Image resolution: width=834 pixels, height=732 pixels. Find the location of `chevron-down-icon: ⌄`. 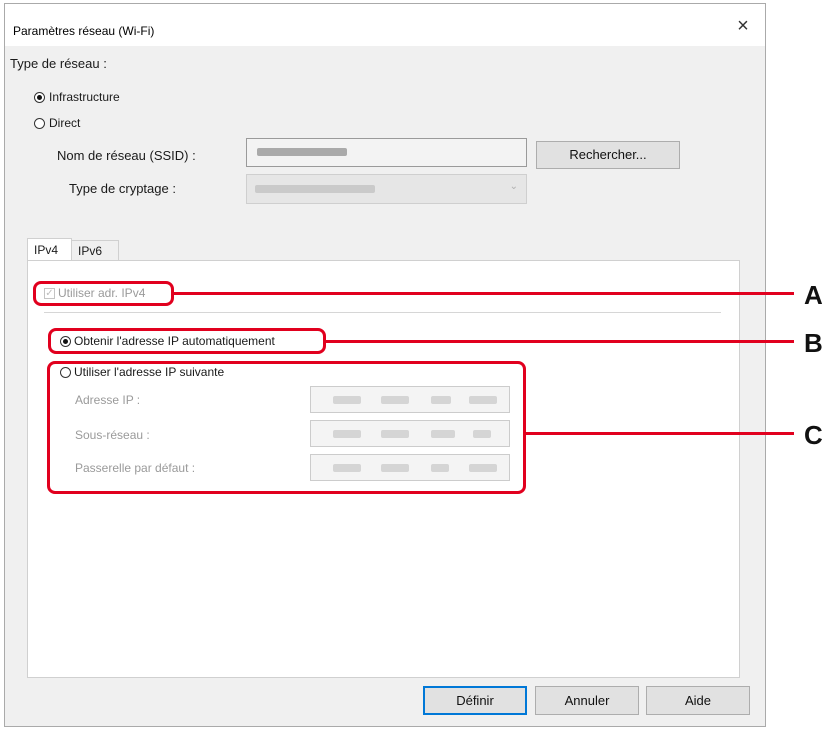

chevron-down-icon: ⌄ is located at coordinates (513, 186).